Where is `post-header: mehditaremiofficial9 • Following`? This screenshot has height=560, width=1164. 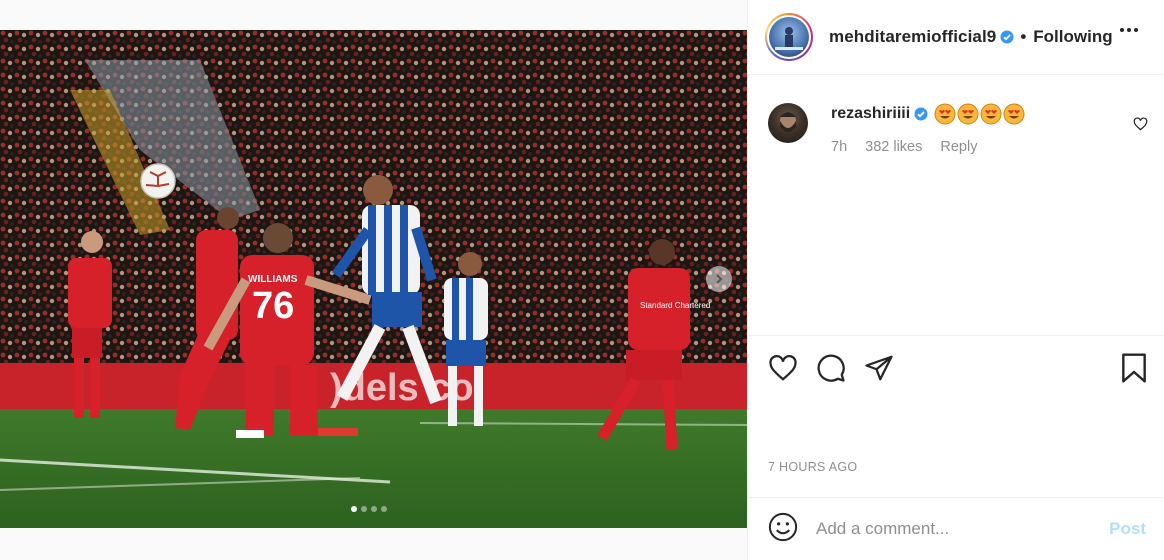
post-header: mehditaremiofficial9 • Following is located at coordinates (956, 37).